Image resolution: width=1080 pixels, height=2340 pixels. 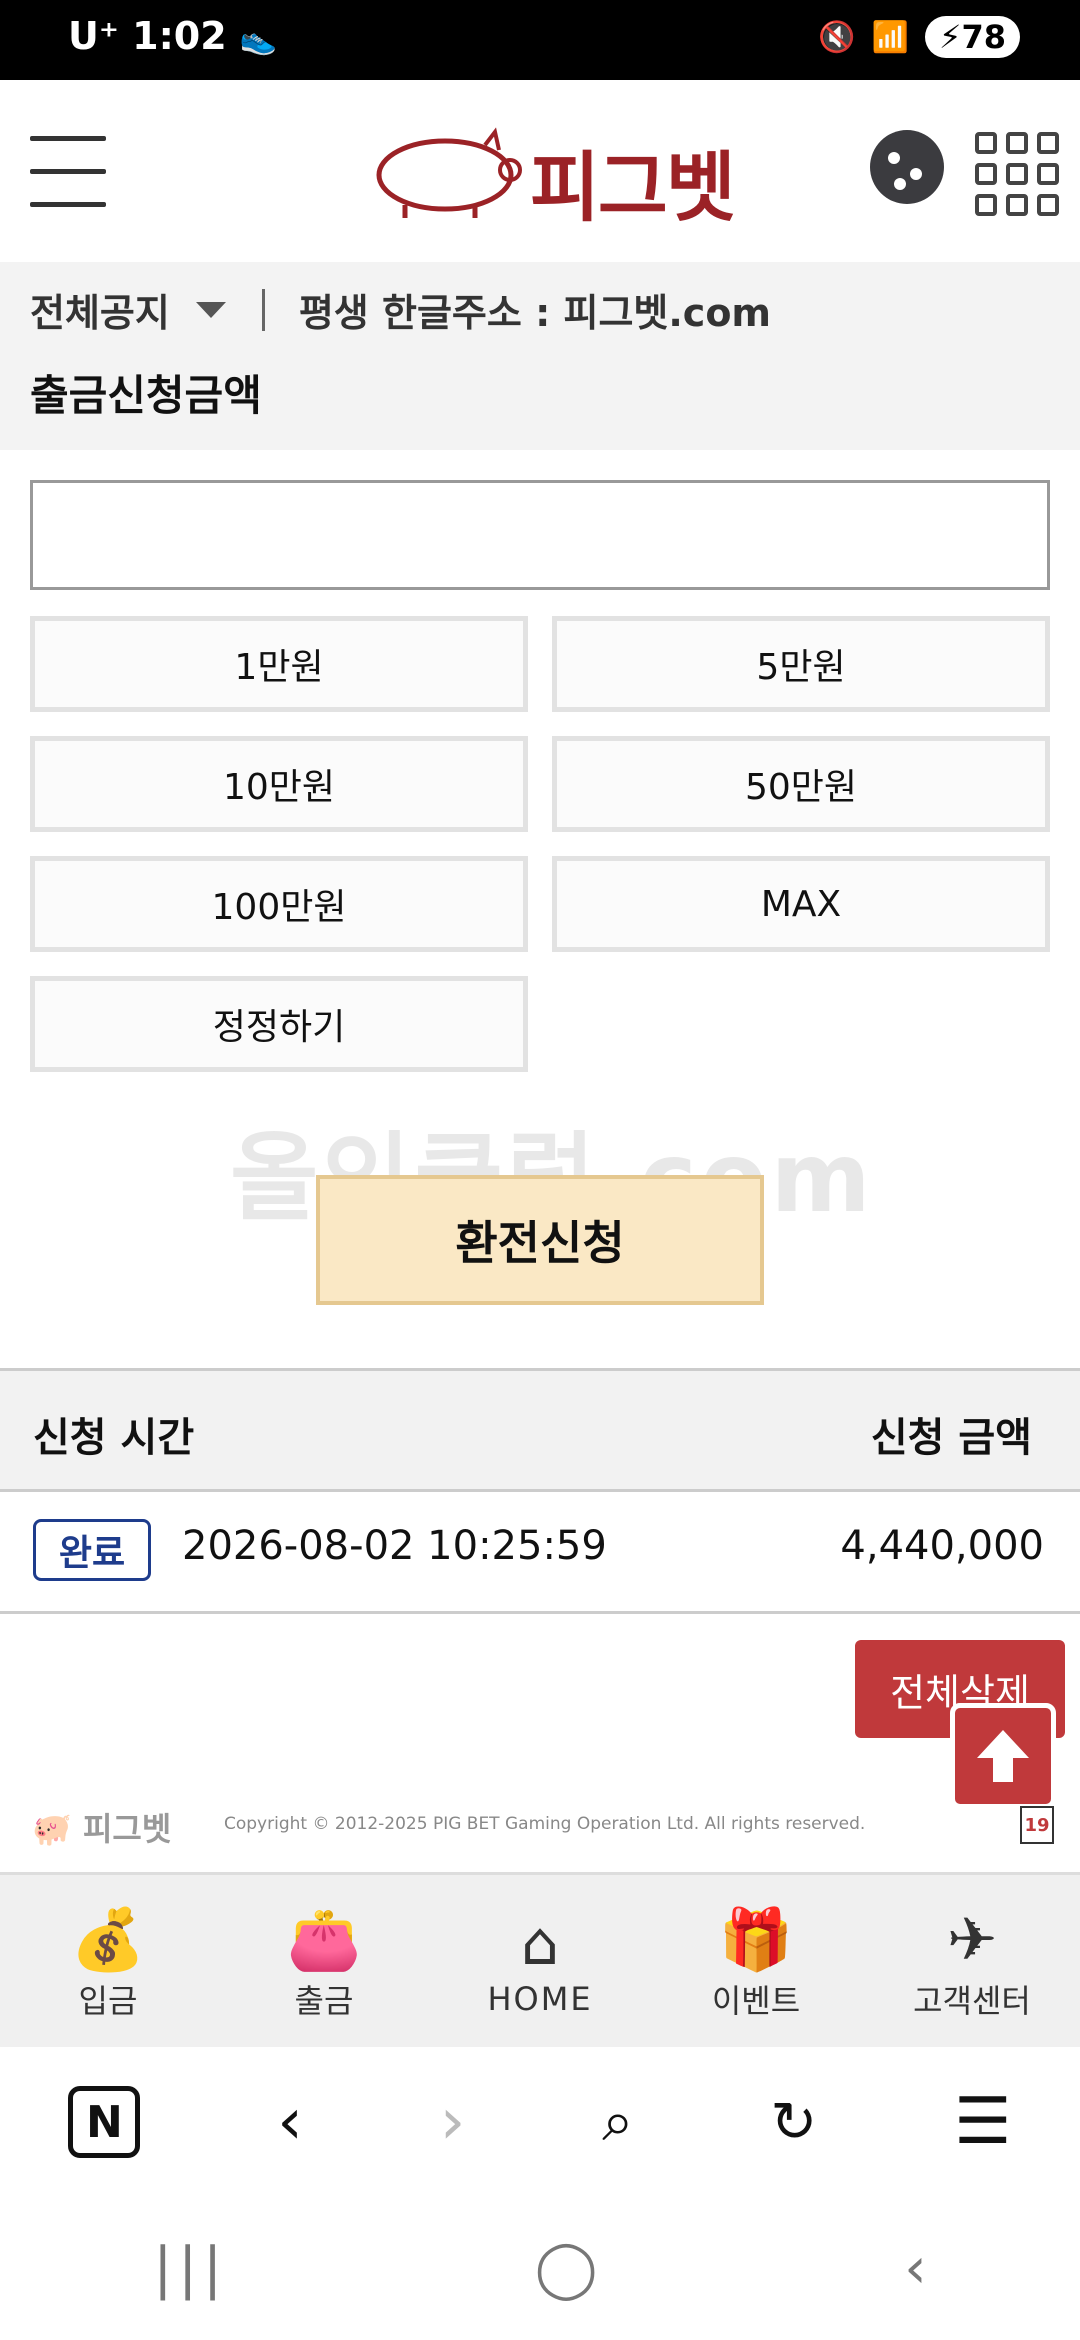 What do you see at coordinates (540, 2122) in the screenshot?
I see `browser-toolbar: N ‹ › ⌕ ↻ ☰` at bounding box center [540, 2122].